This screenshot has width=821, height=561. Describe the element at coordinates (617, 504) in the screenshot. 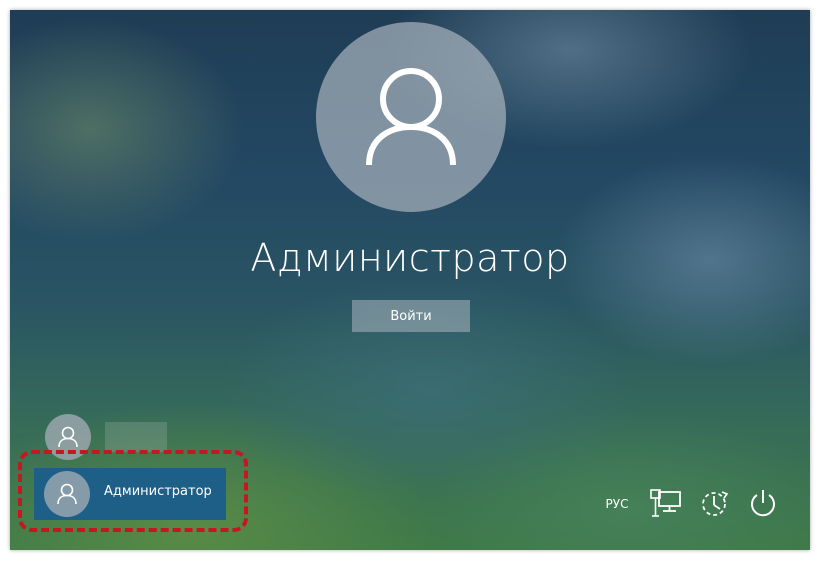

I see `language-indicator: РУС` at that location.